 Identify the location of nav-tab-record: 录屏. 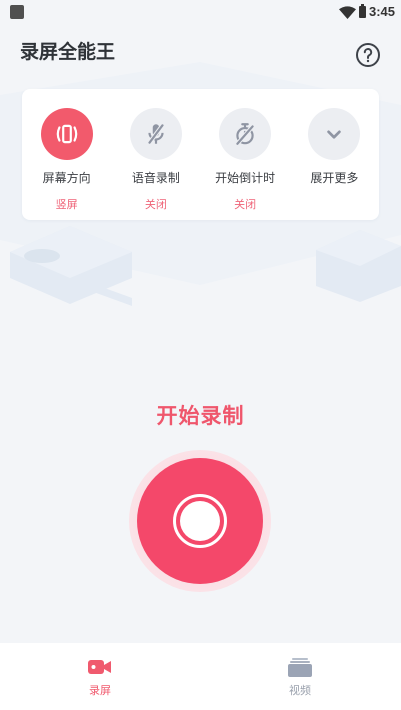
(100, 676).